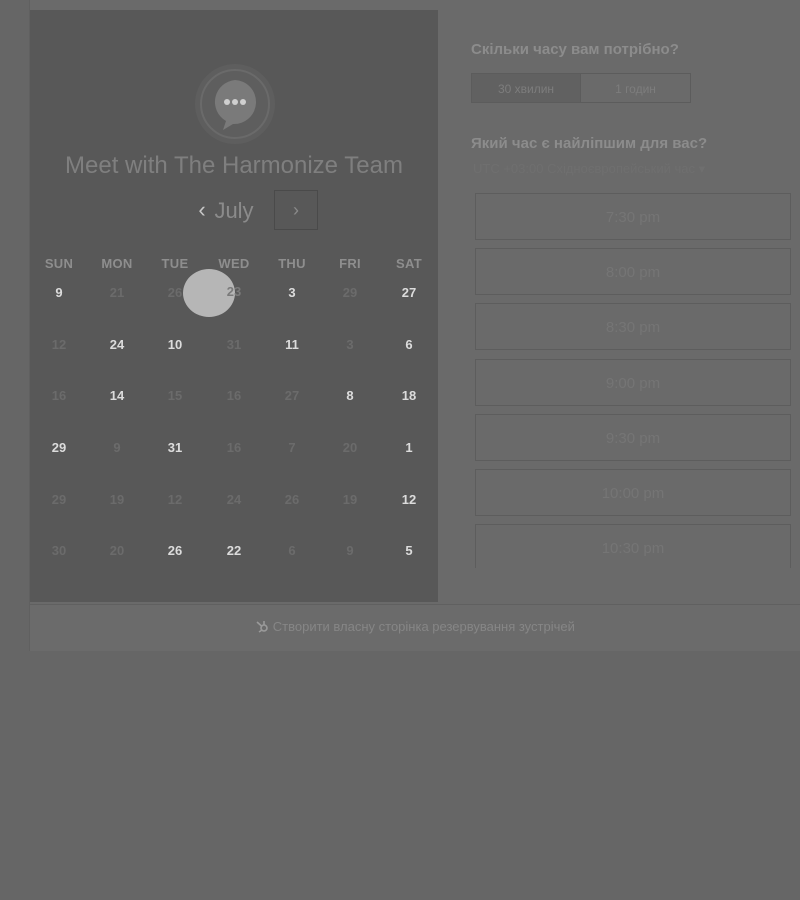  Describe the element at coordinates (59, 551) in the screenshot. I see `calendar-day: 30` at that location.